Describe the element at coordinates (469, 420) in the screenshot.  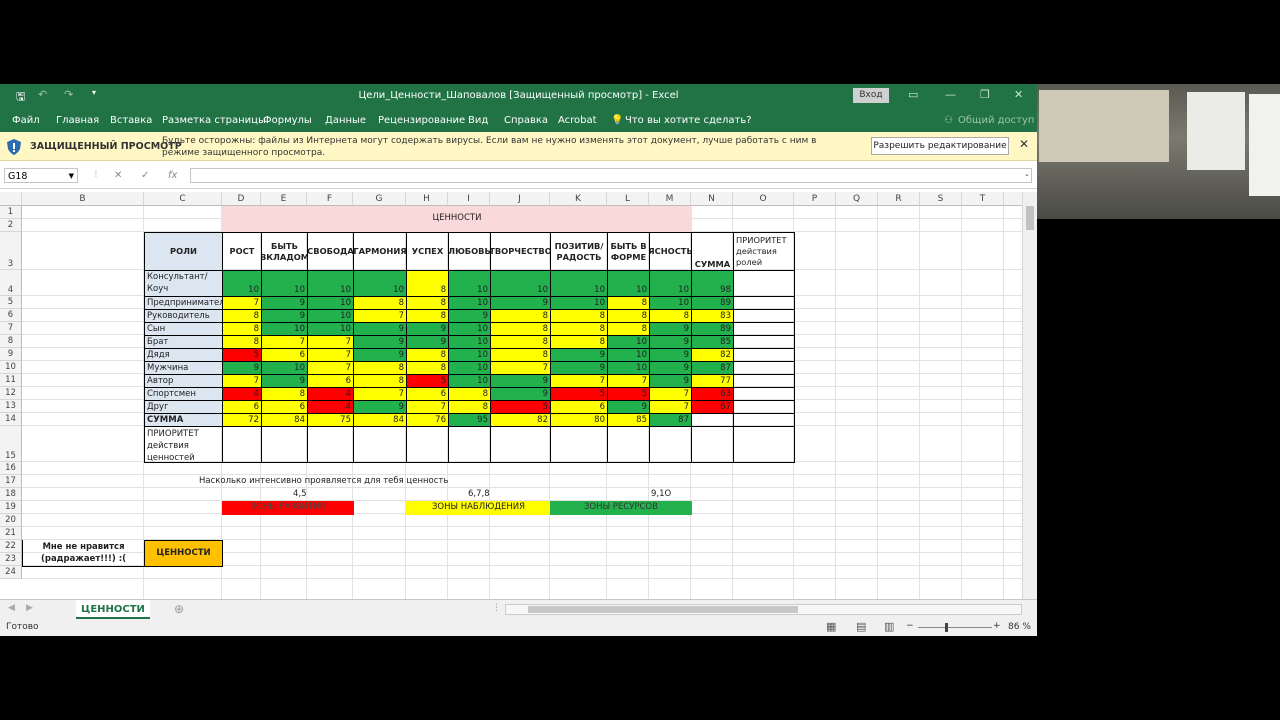
I see `value-sum-cell: 95` at that location.